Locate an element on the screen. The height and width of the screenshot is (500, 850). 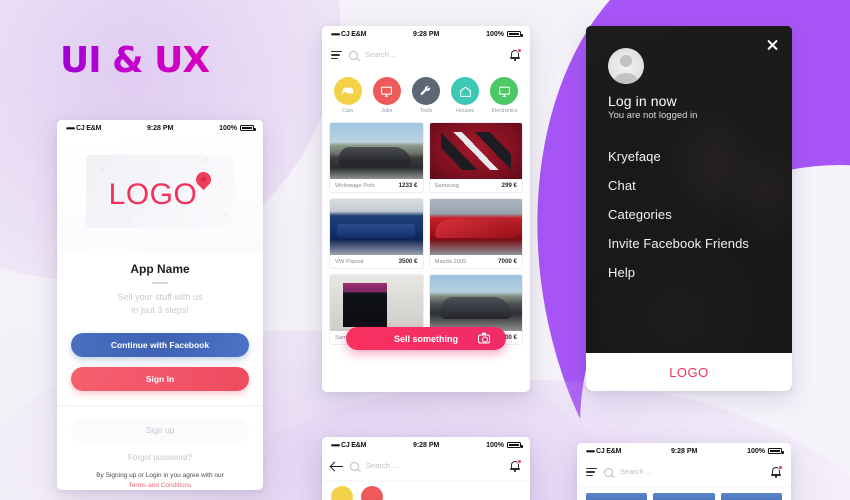
login-actions: Continue with Facebook Sign In is located at coordinates (160, 354).